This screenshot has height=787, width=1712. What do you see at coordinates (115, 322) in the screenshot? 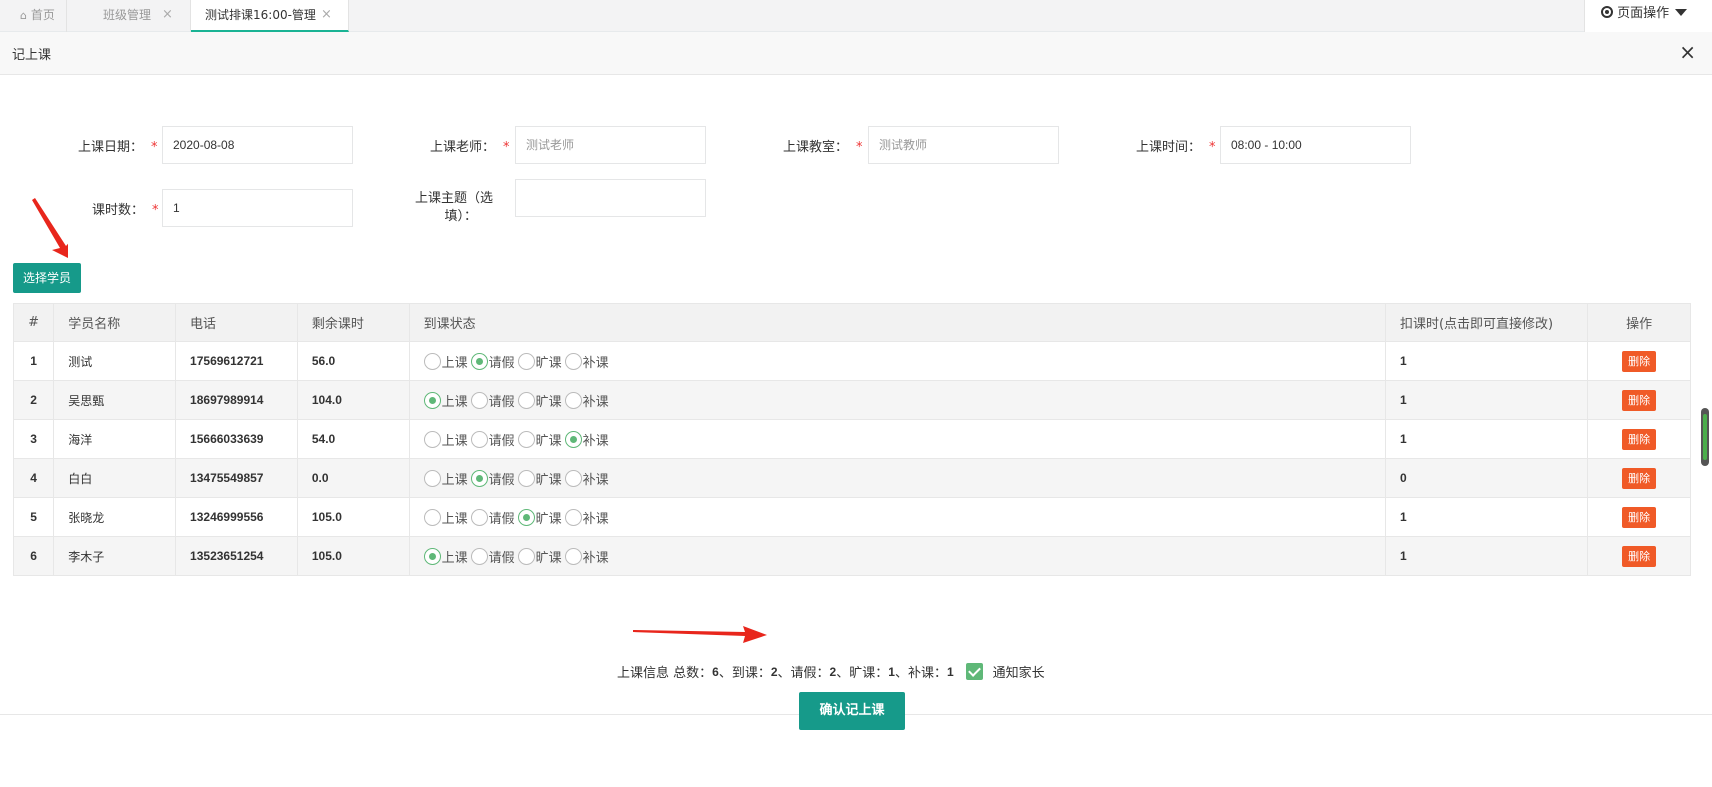
I see `col-header-name: 学员名称` at bounding box center [115, 322].